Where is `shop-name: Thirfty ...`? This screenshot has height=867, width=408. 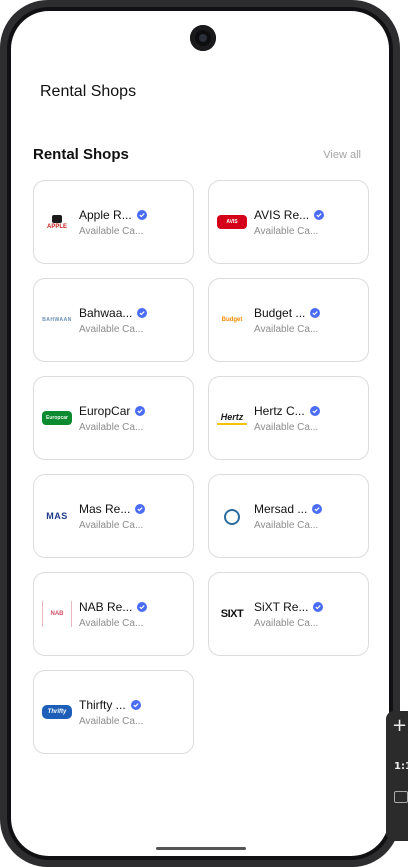 shop-name: Thirfty ... is located at coordinates (110, 705).